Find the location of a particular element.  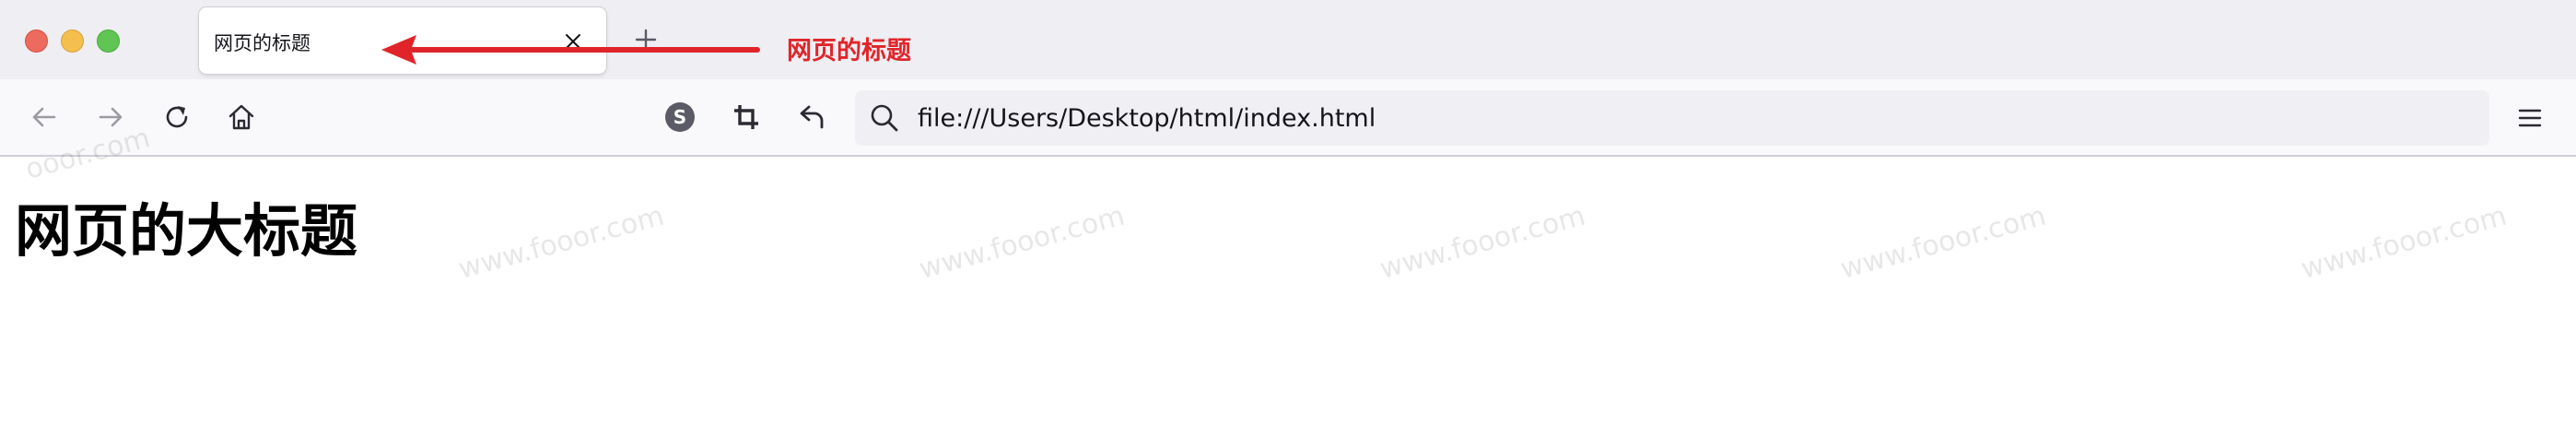

home-icon is located at coordinates (241, 117).